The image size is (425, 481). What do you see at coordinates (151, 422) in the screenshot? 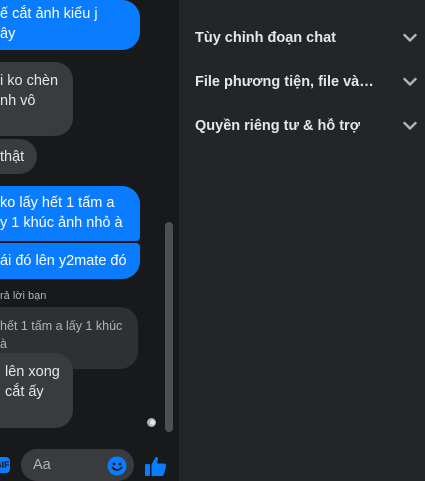
I see `seen-avatar` at bounding box center [151, 422].